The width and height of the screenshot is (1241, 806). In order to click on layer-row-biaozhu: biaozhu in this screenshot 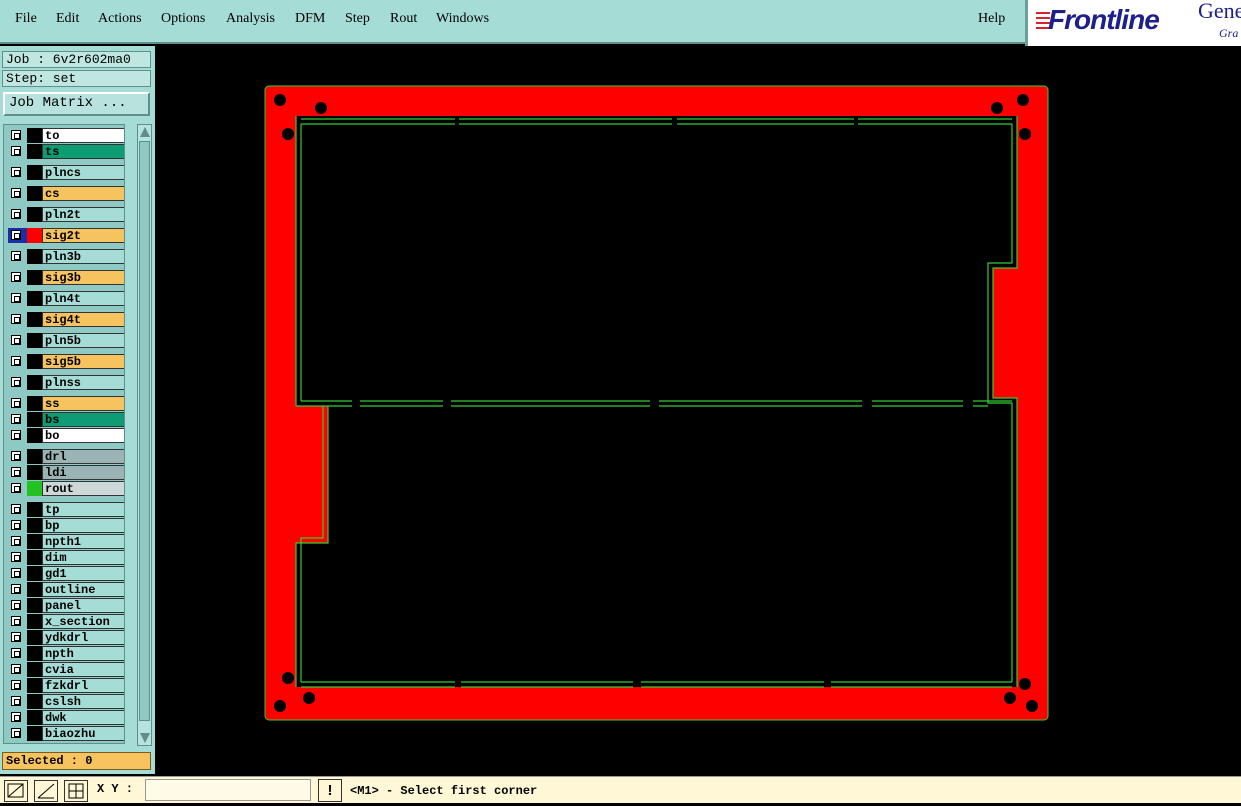, I will do `click(66, 733)`.